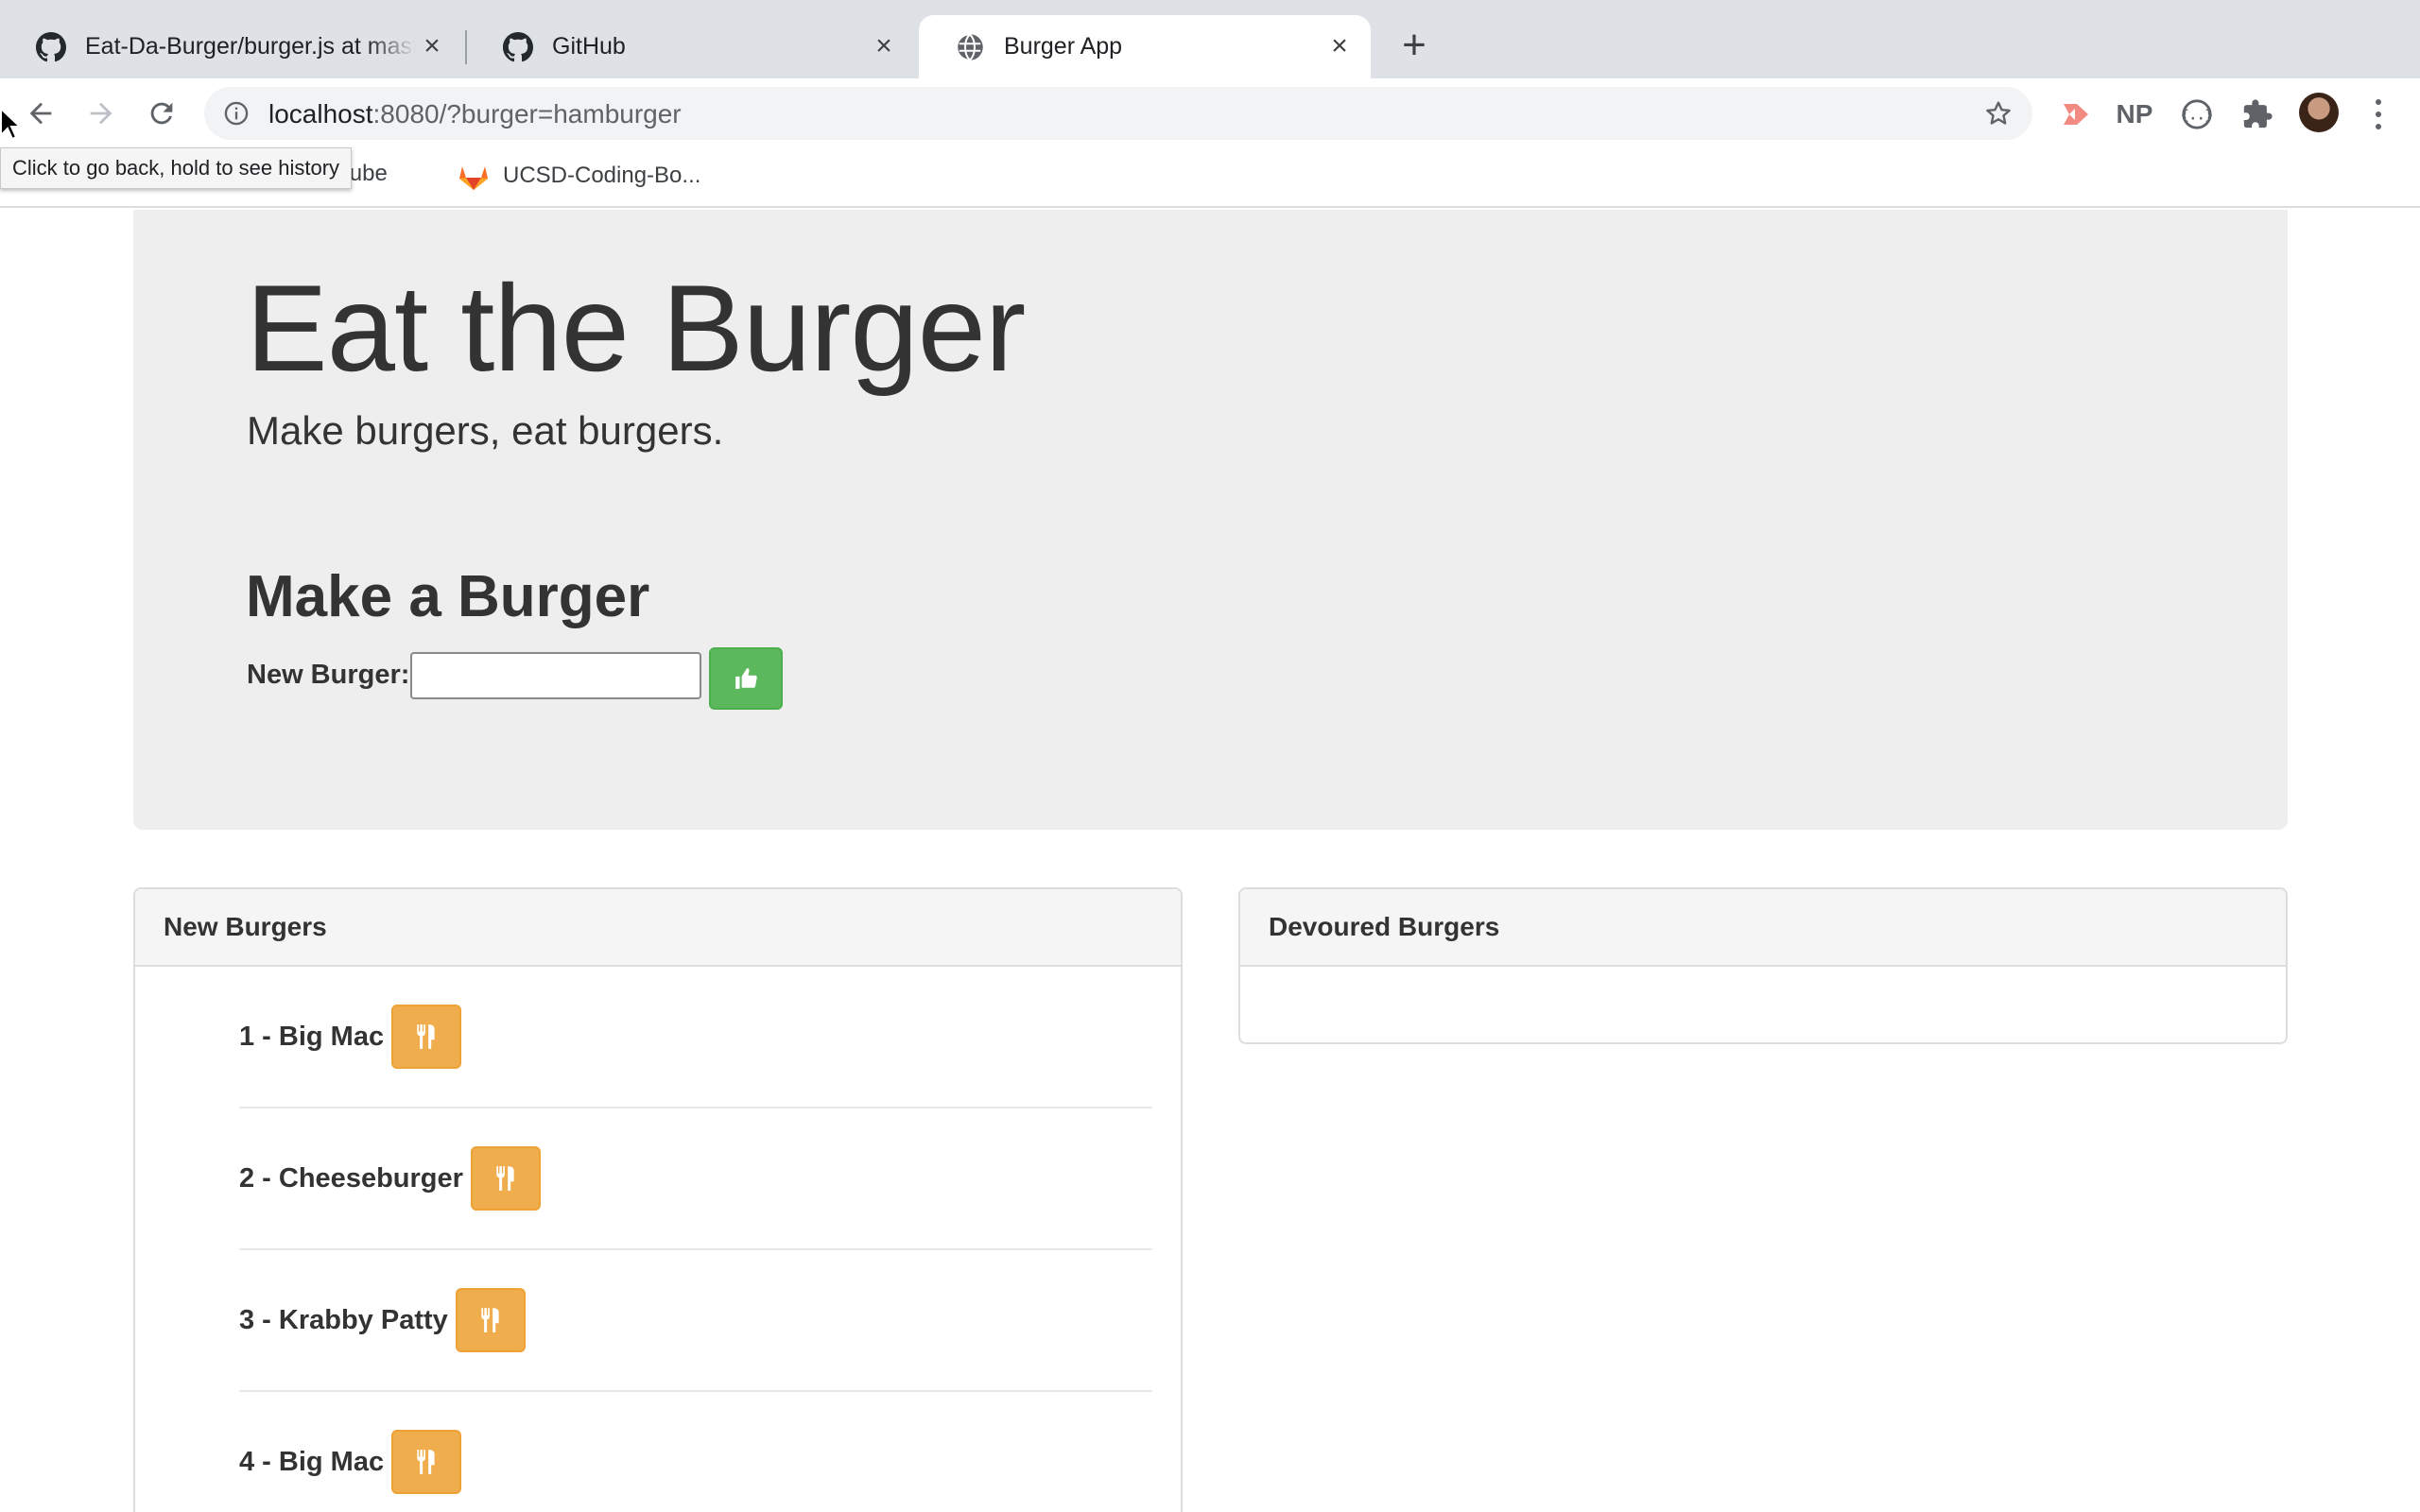 This screenshot has height=1512, width=2420. I want to click on new-burger-label: New Burger:, so click(328, 675).